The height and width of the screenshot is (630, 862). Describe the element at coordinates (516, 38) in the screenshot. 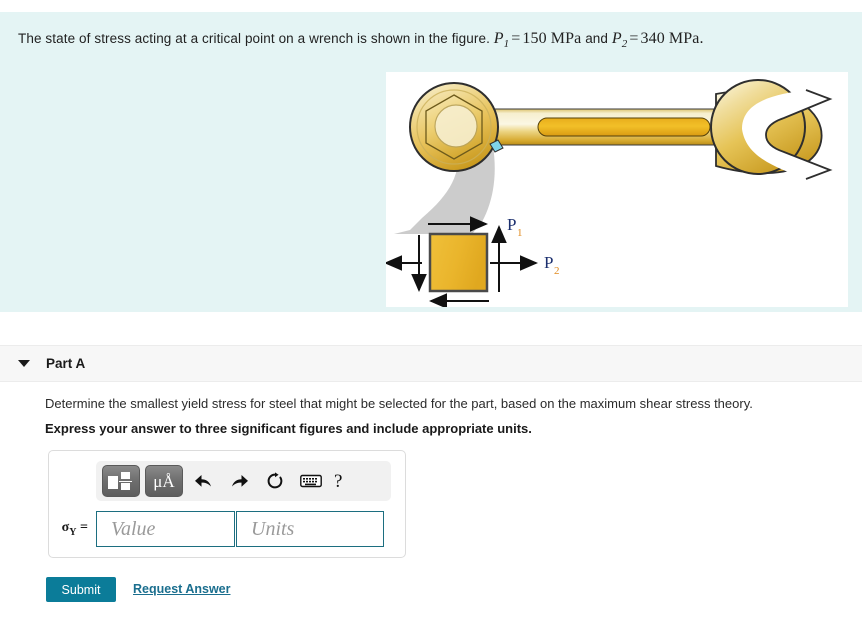

I see `problem-equals-1: =` at that location.